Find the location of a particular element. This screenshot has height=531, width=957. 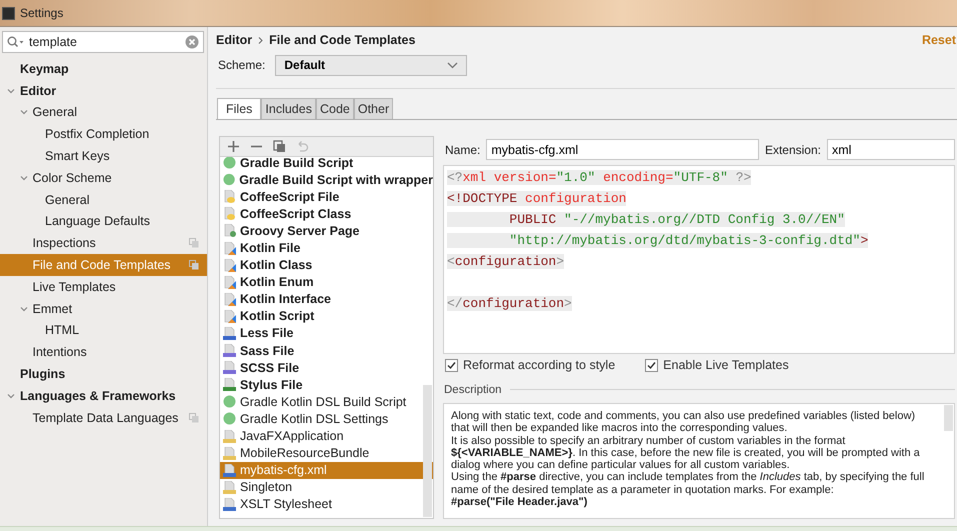

description-text: Using the #parse directive, you can include templates from the Includes tab, by specifying the full name of the desired template as a parameter in quotation marks. For example: is located at coordinates (688, 483).